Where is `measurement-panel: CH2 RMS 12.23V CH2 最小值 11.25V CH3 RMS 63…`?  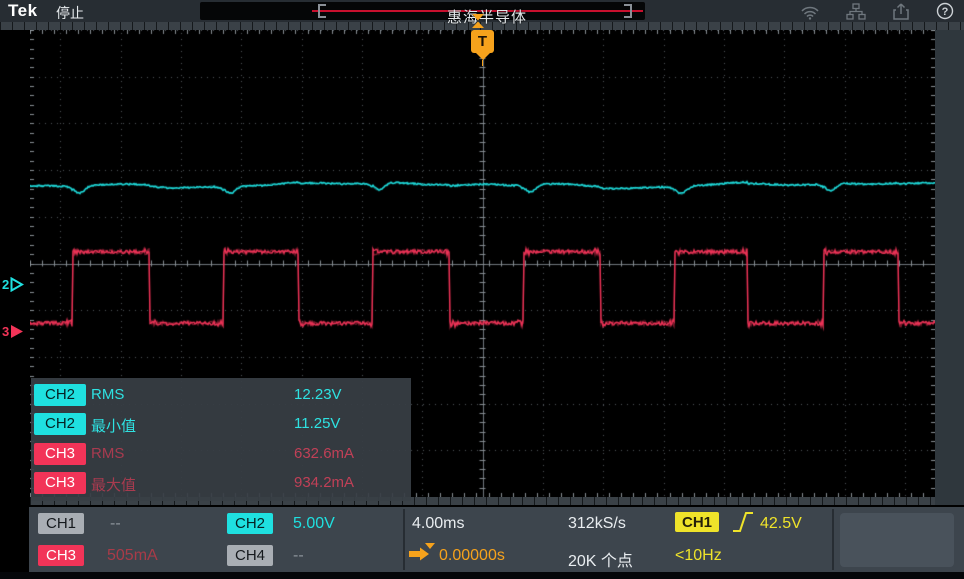 measurement-panel: CH2 RMS 12.23V CH2 最小值 11.25V CH3 RMS 63… is located at coordinates (221, 439).